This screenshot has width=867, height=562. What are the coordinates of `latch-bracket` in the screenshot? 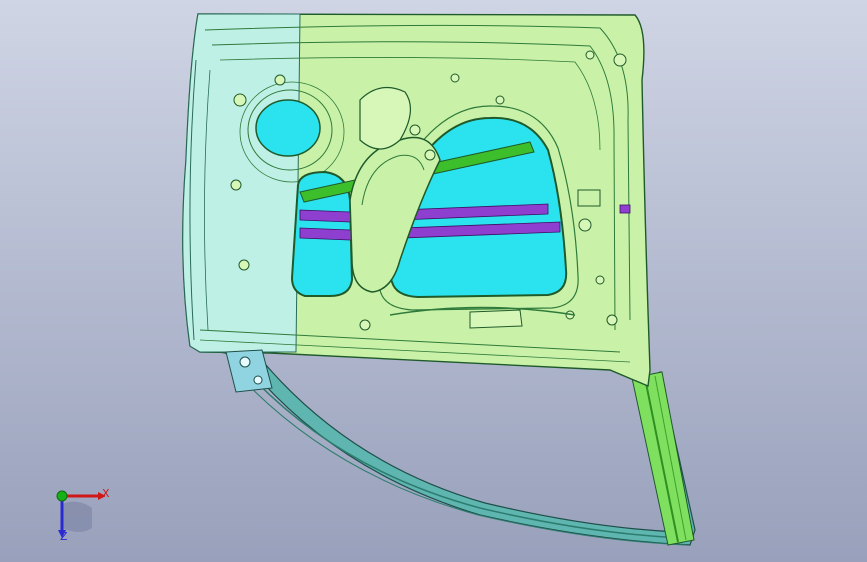 It's located at (589, 198).